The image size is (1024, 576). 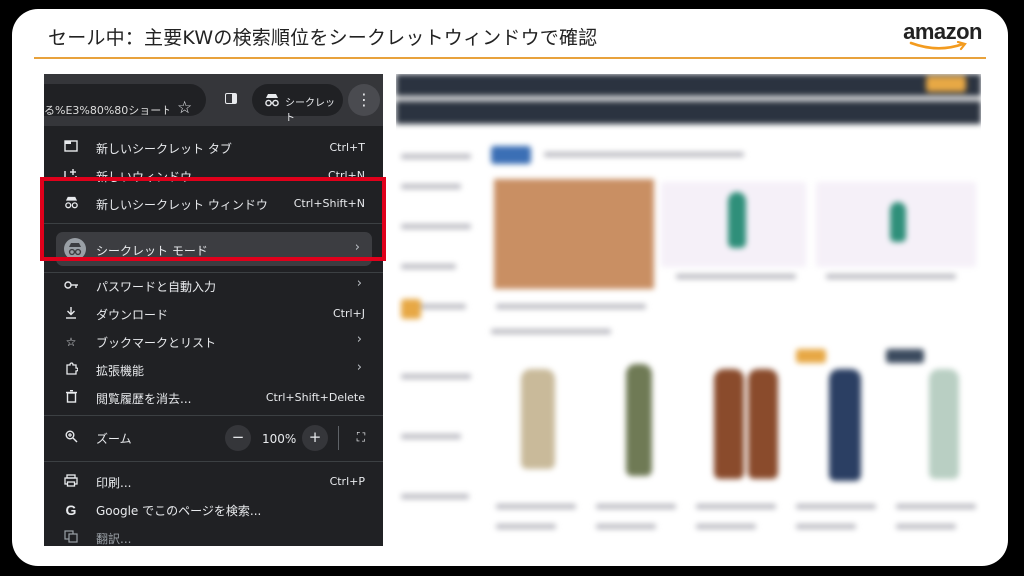 I want to click on menu-item-new-incognito-tab: 新しいシークレット タブ Ctrl+T, so click(x=213, y=148).